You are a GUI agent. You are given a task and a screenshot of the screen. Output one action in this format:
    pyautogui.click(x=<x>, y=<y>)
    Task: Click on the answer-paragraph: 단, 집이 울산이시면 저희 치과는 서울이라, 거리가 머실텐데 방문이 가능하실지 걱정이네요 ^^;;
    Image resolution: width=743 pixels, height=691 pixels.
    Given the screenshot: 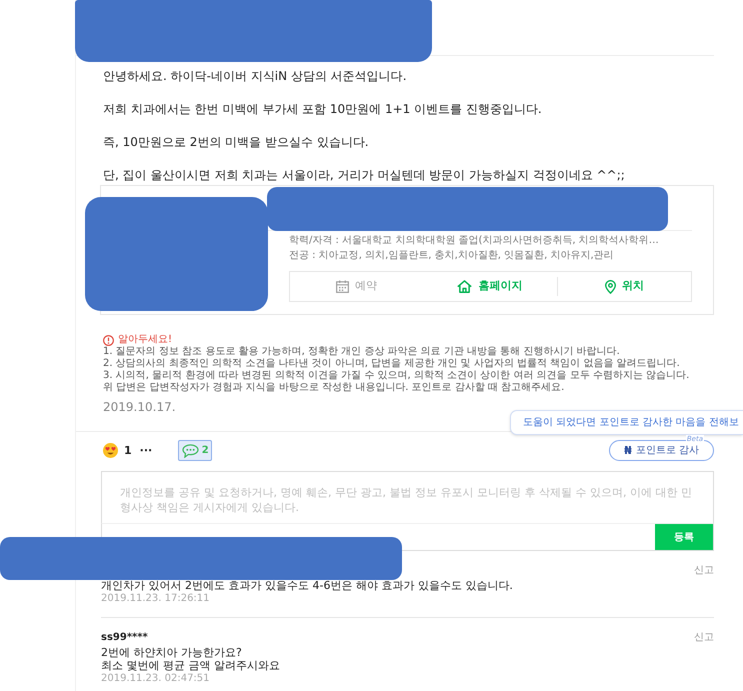 What is the action you would take?
    pyautogui.click(x=364, y=175)
    